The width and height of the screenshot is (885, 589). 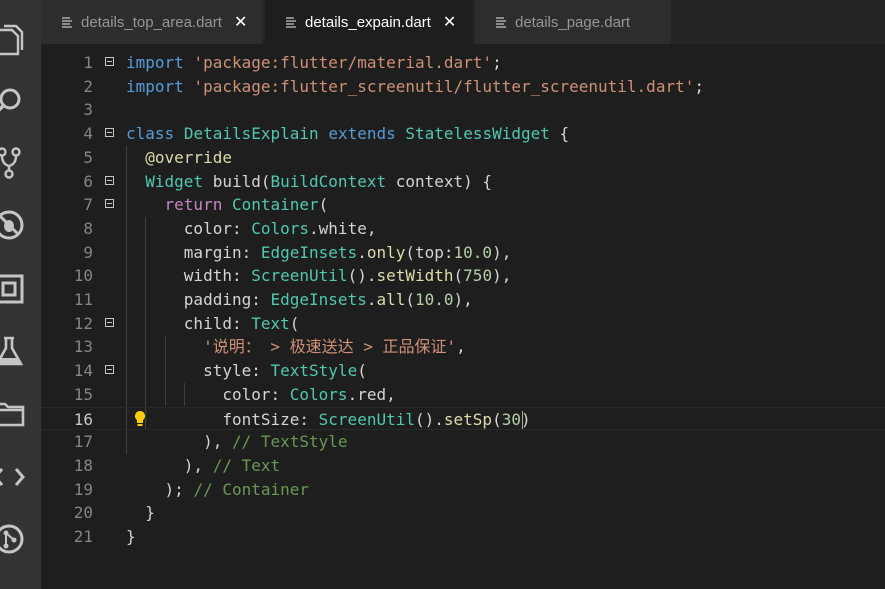 What do you see at coordinates (88, 157) in the screenshot?
I see `line-number: 5` at bounding box center [88, 157].